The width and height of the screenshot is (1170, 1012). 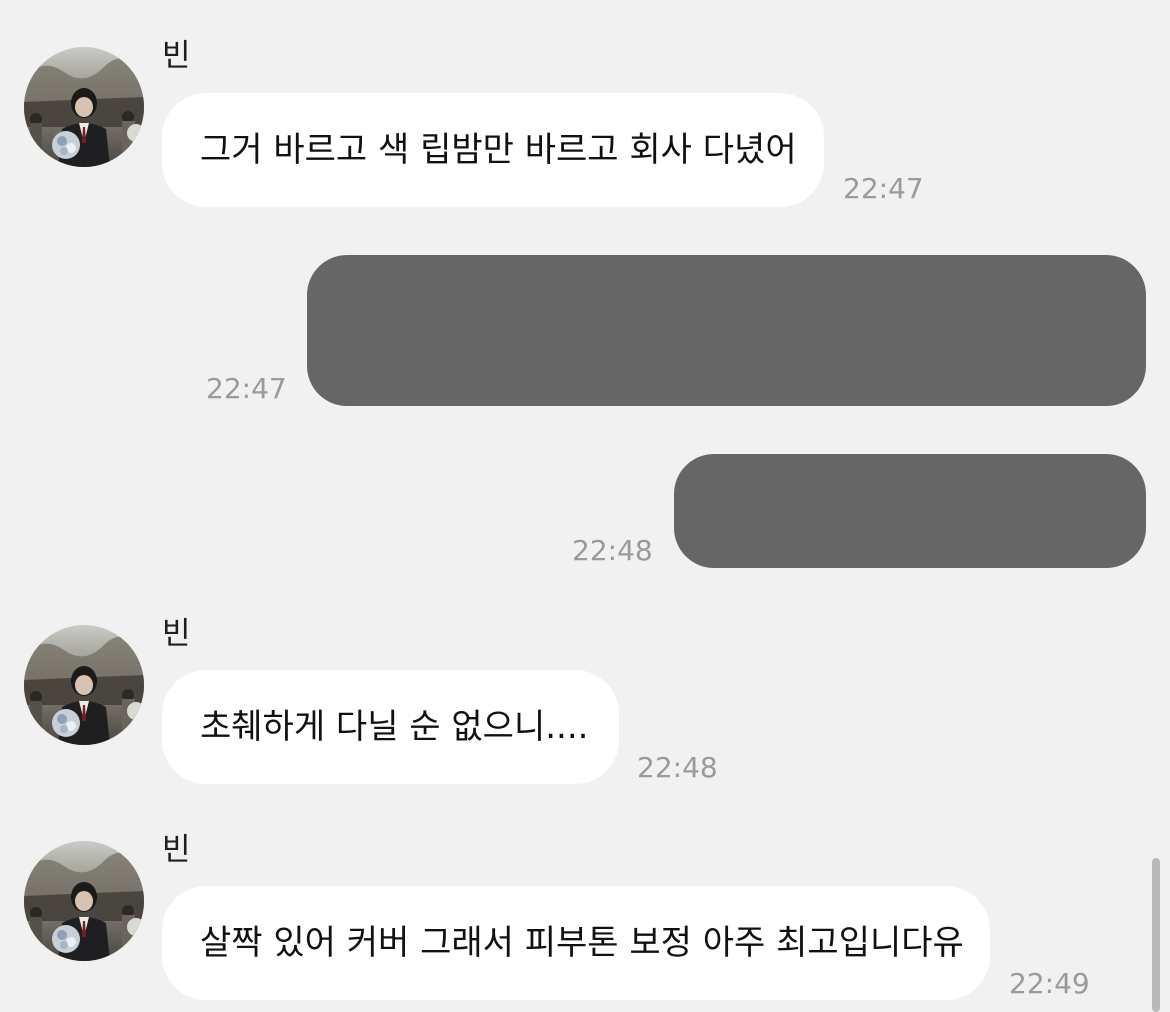 I want to click on message-bubble: 살짝 있어 커버 그래서 피부톤 보정 아주 최고입니다유, so click(x=576, y=943).